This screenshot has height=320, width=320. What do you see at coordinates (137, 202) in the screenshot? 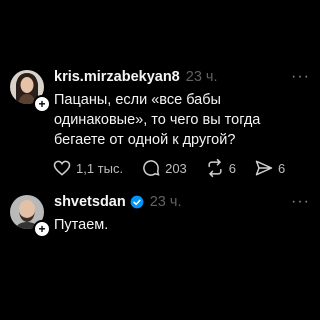
I see `verified-badge-icon` at bounding box center [137, 202].